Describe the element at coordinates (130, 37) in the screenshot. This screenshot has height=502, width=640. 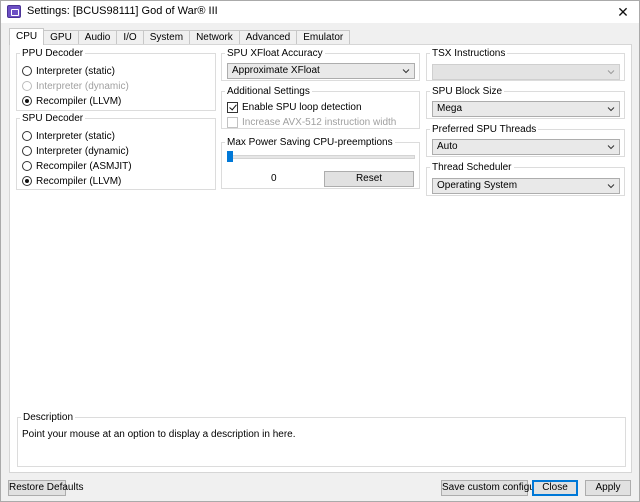
I see `tab-io: I/O` at that location.